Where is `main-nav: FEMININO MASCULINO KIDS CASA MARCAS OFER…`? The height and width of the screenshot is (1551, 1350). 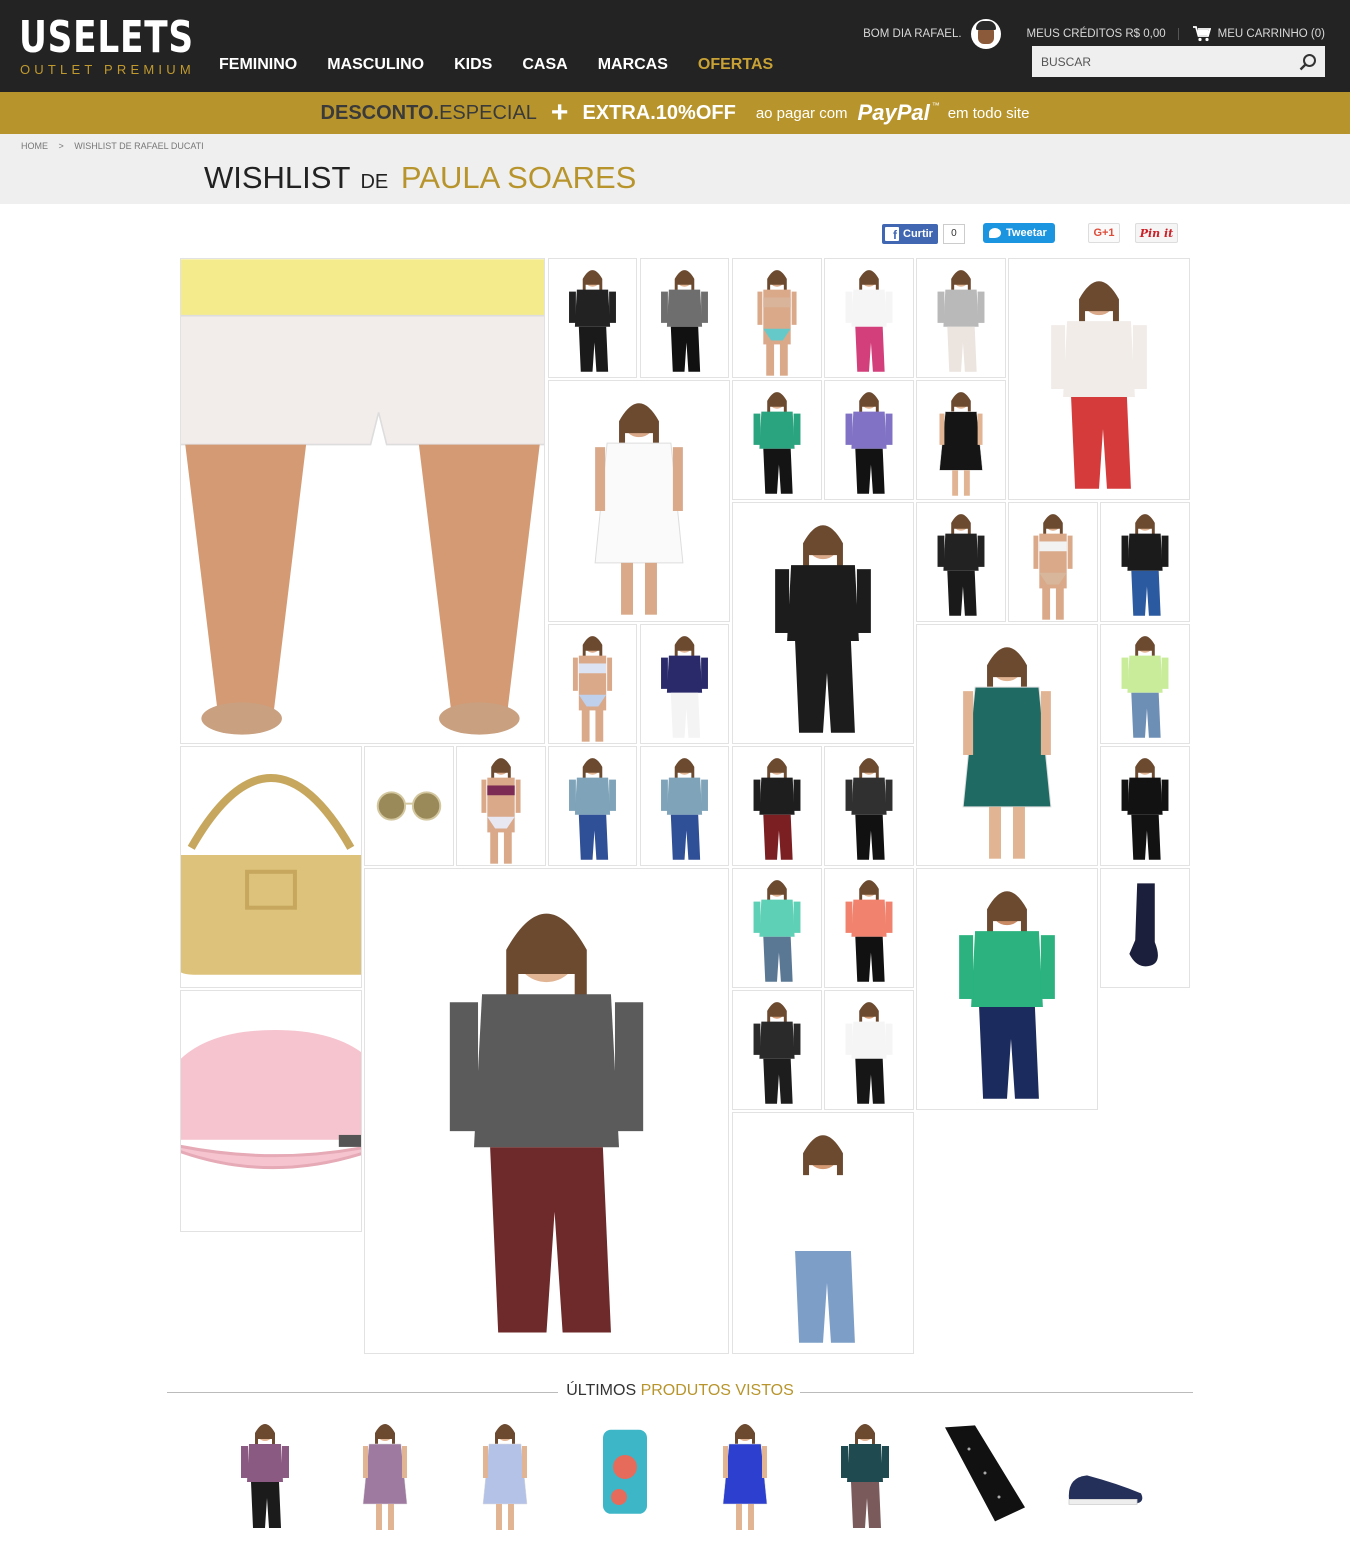
main-nav: FEMININO MASCULINO KIDS CASA MARCAS OFER… is located at coordinates (511, 65).